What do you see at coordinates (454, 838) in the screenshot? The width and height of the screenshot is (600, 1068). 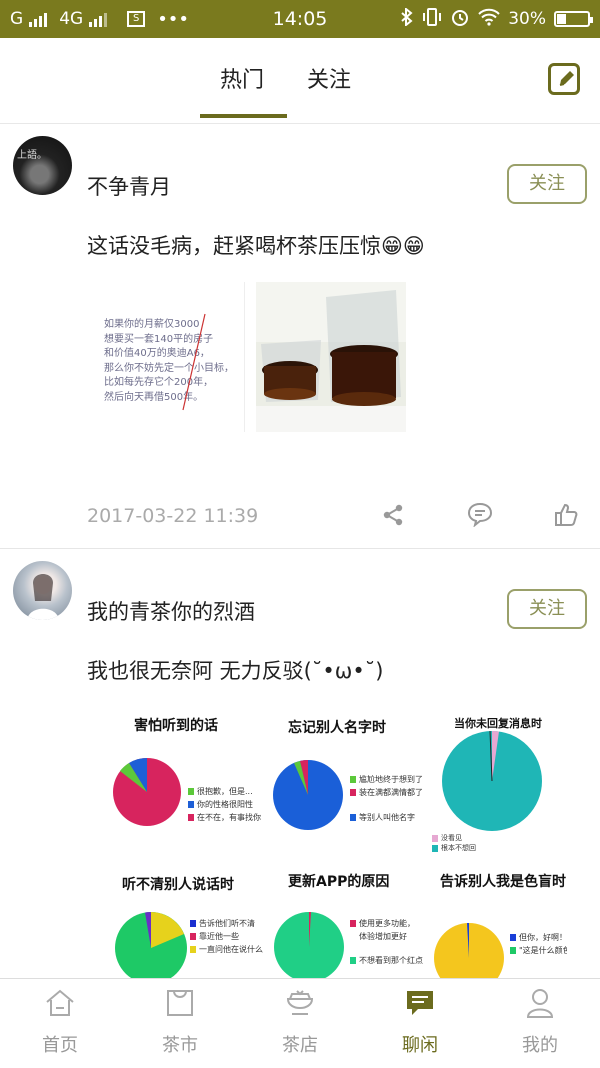 I see `legend-item: 没看见` at bounding box center [454, 838].